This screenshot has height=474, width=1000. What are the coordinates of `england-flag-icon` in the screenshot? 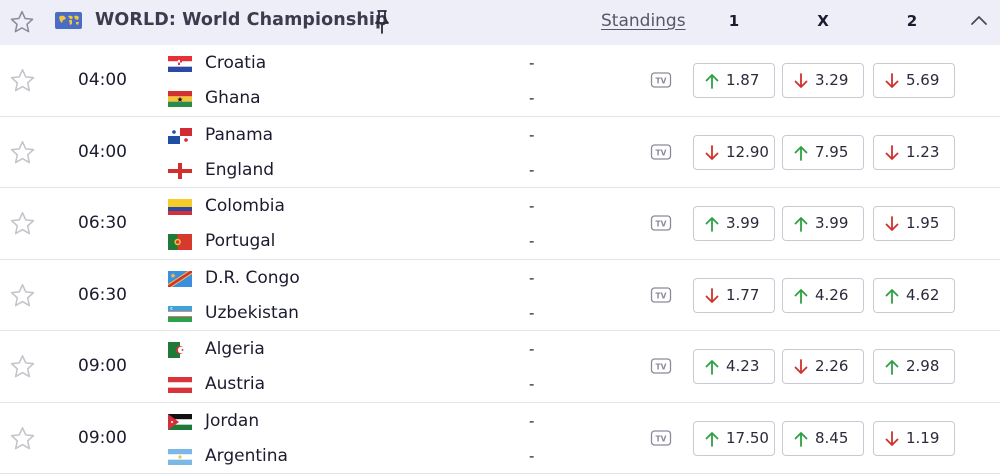 It's located at (180, 170).